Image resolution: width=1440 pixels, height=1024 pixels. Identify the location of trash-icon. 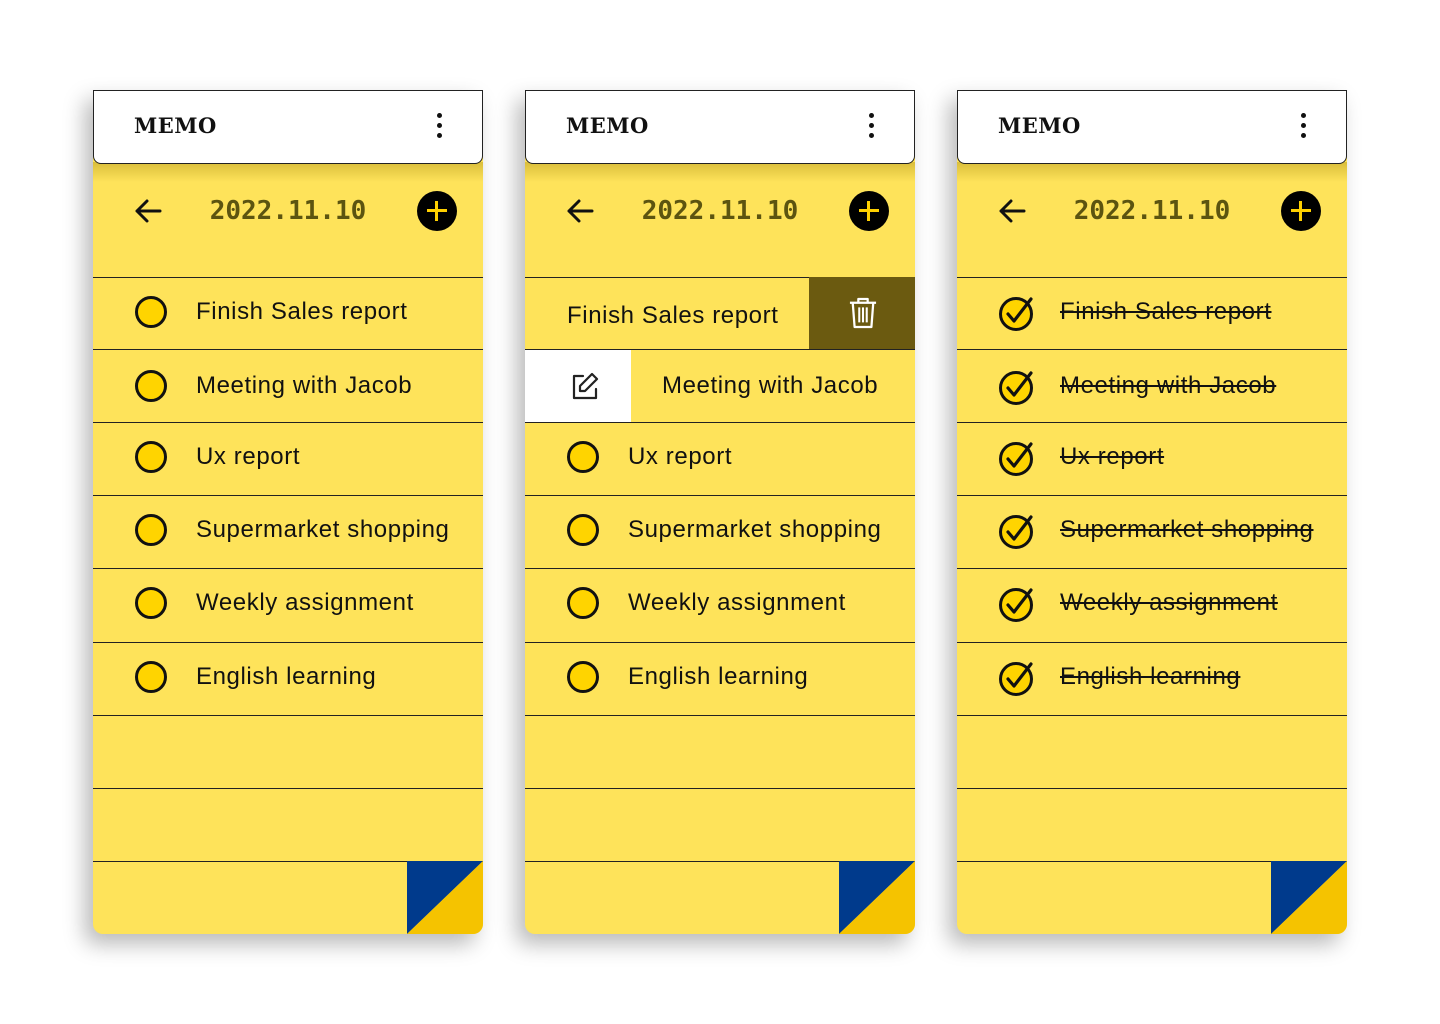
(863, 313).